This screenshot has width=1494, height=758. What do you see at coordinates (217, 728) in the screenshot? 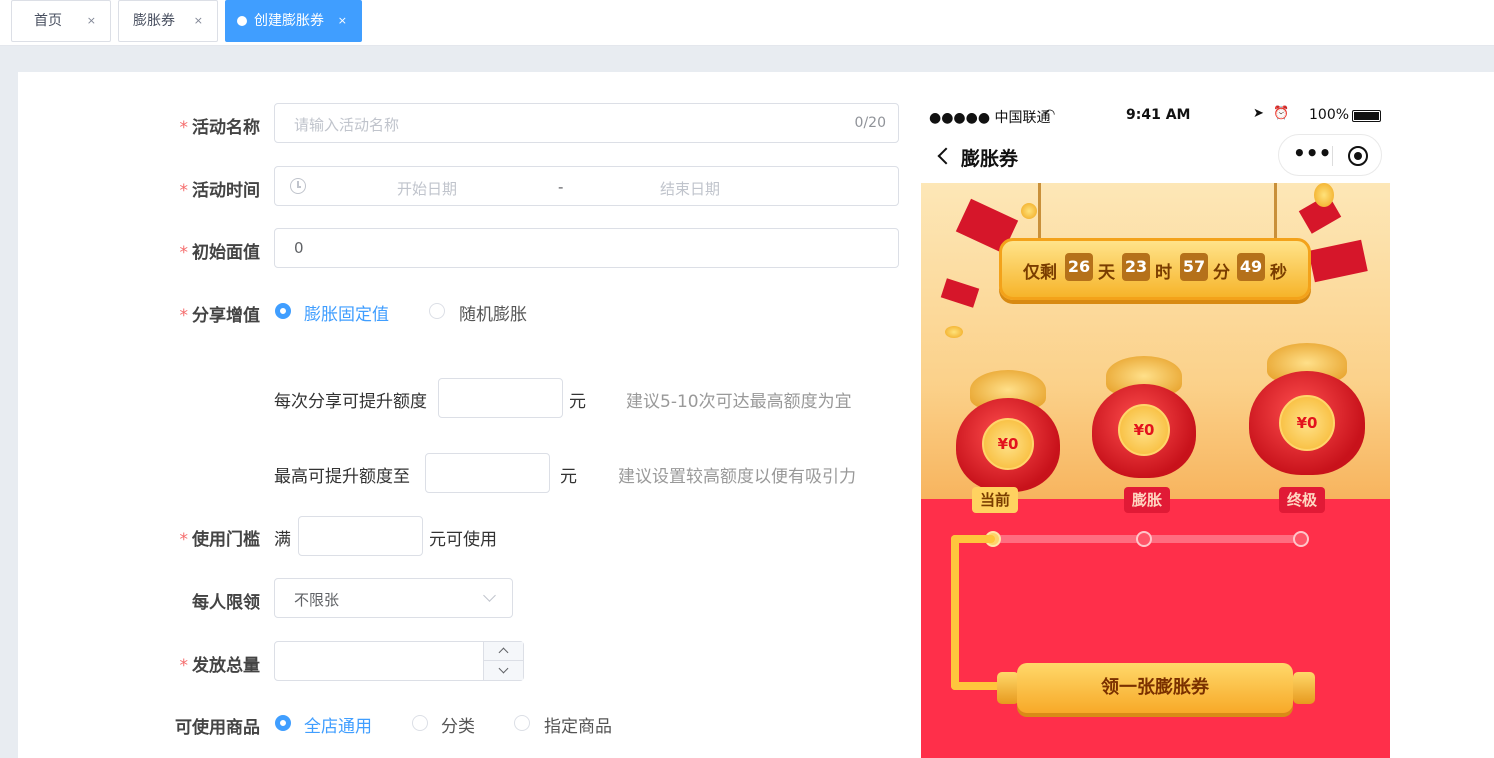
I see `label-text: 可使用商品` at bounding box center [217, 728].